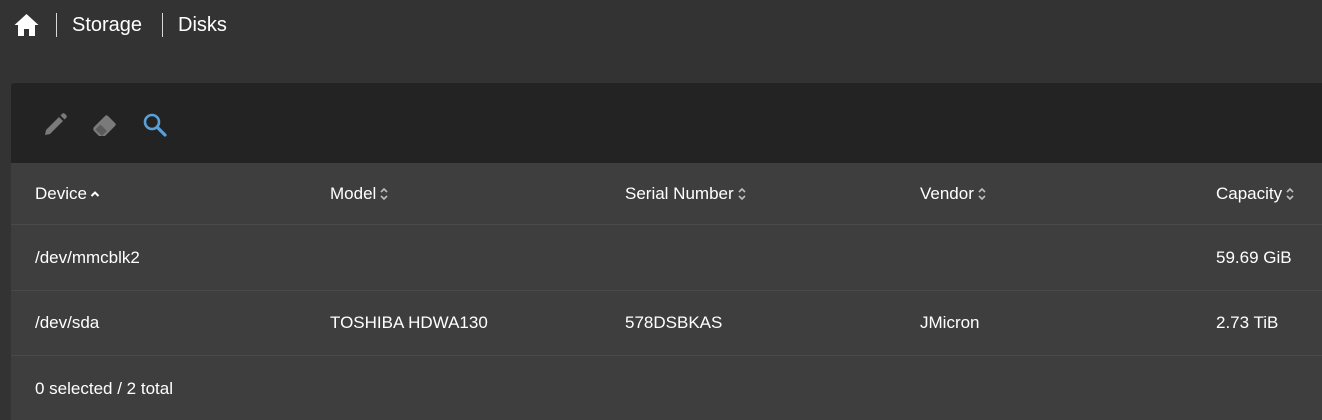 Image resolution: width=1322 pixels, height=420 pixels. I want to click on search-icon, so click(155, 125).